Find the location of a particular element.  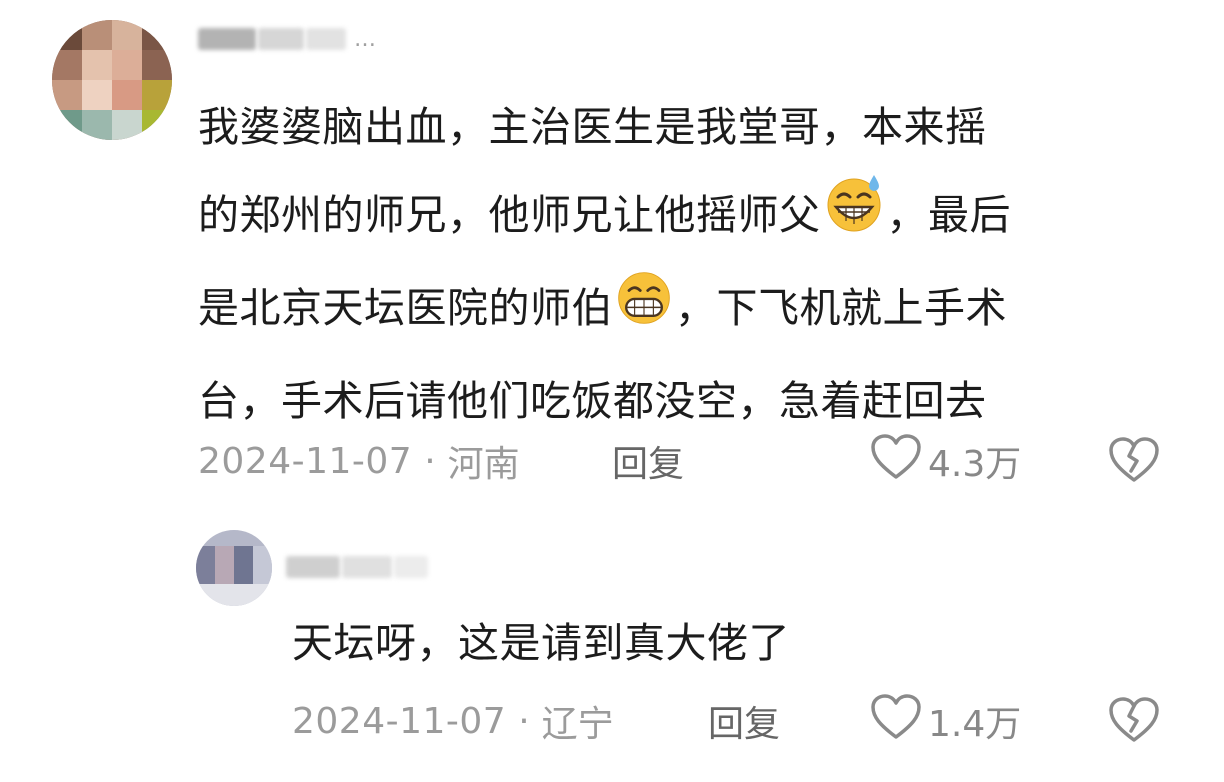

like-count: 4.3万 is located at coordinates (975, 464).